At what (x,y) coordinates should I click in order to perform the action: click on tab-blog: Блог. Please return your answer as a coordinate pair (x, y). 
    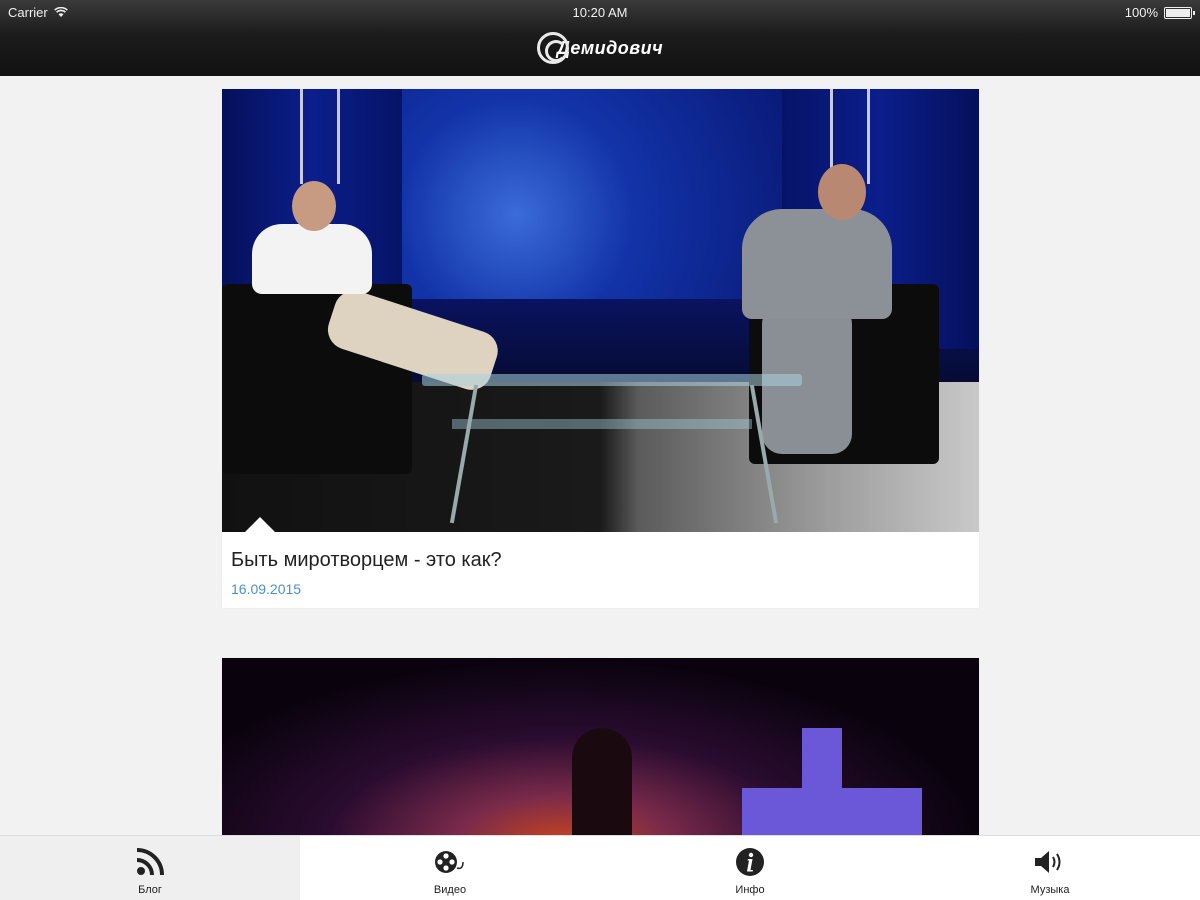
    Looking at the image, I should click on (150, 868).